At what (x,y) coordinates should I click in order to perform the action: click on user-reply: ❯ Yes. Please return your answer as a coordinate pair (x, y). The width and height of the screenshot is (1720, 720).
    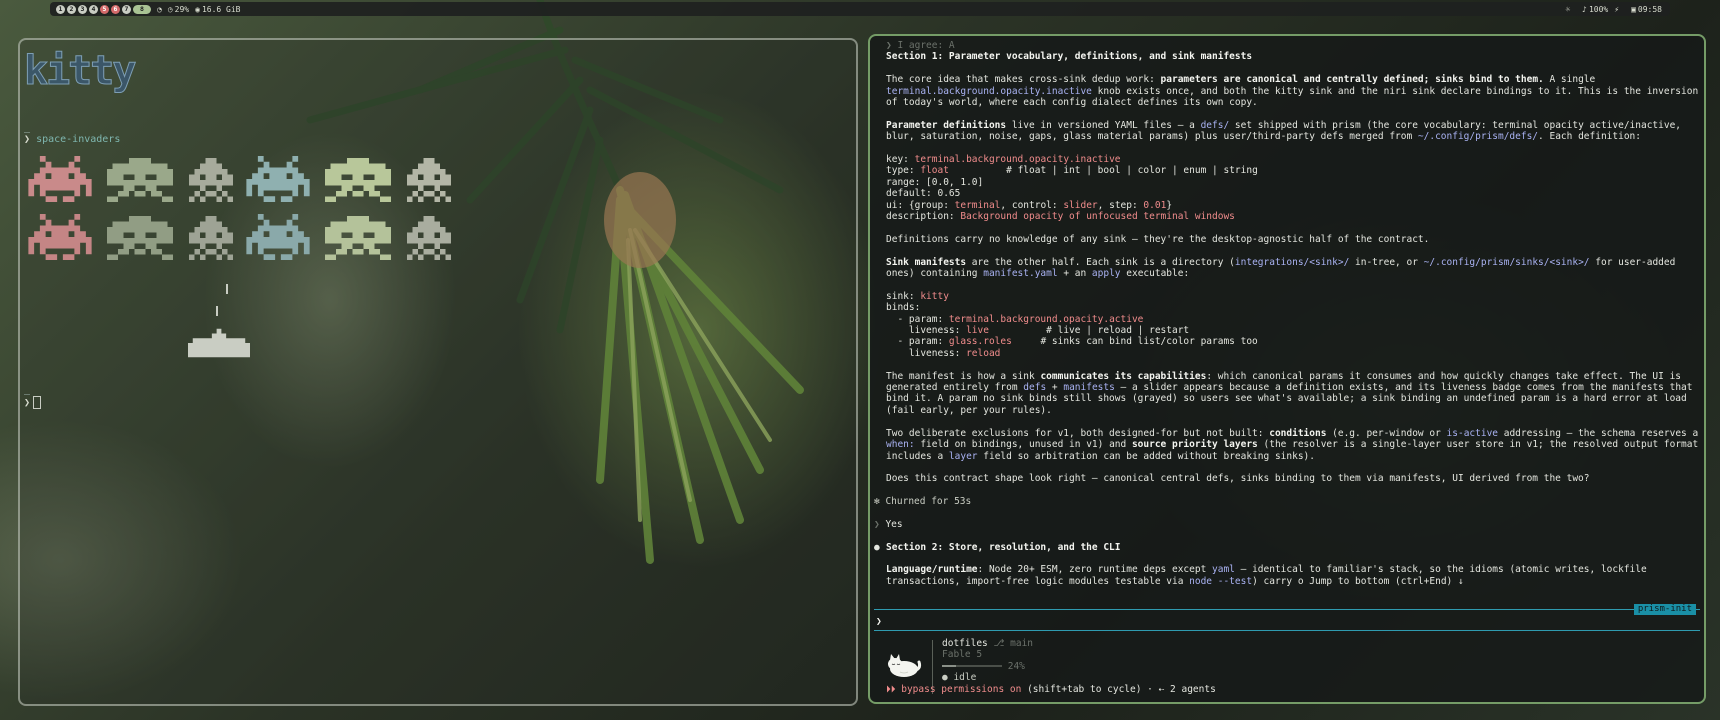
    Looking at the image, I should click on (888, 524).